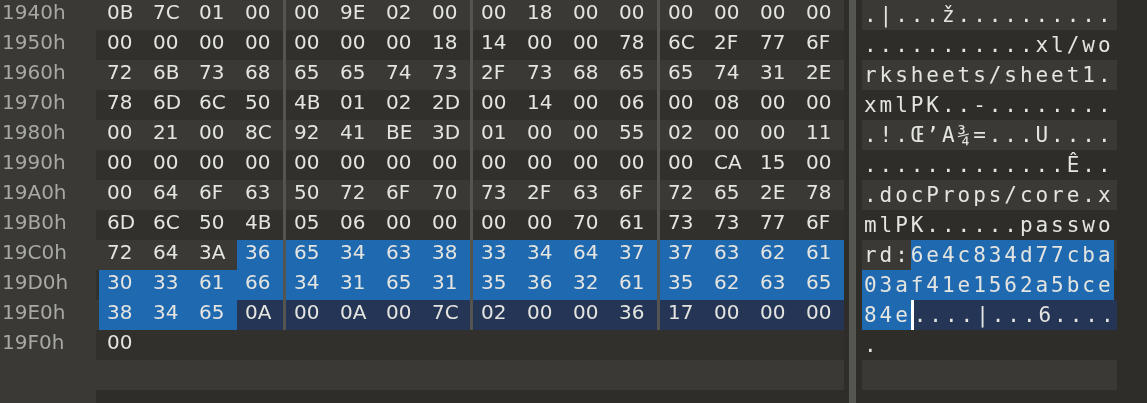 The width and height of the screenshot is (1147, 403). What do you see at coordinates (307, 223) in the screenshot?
I see `hex-byte: 05` at bounding box center [307, 223].